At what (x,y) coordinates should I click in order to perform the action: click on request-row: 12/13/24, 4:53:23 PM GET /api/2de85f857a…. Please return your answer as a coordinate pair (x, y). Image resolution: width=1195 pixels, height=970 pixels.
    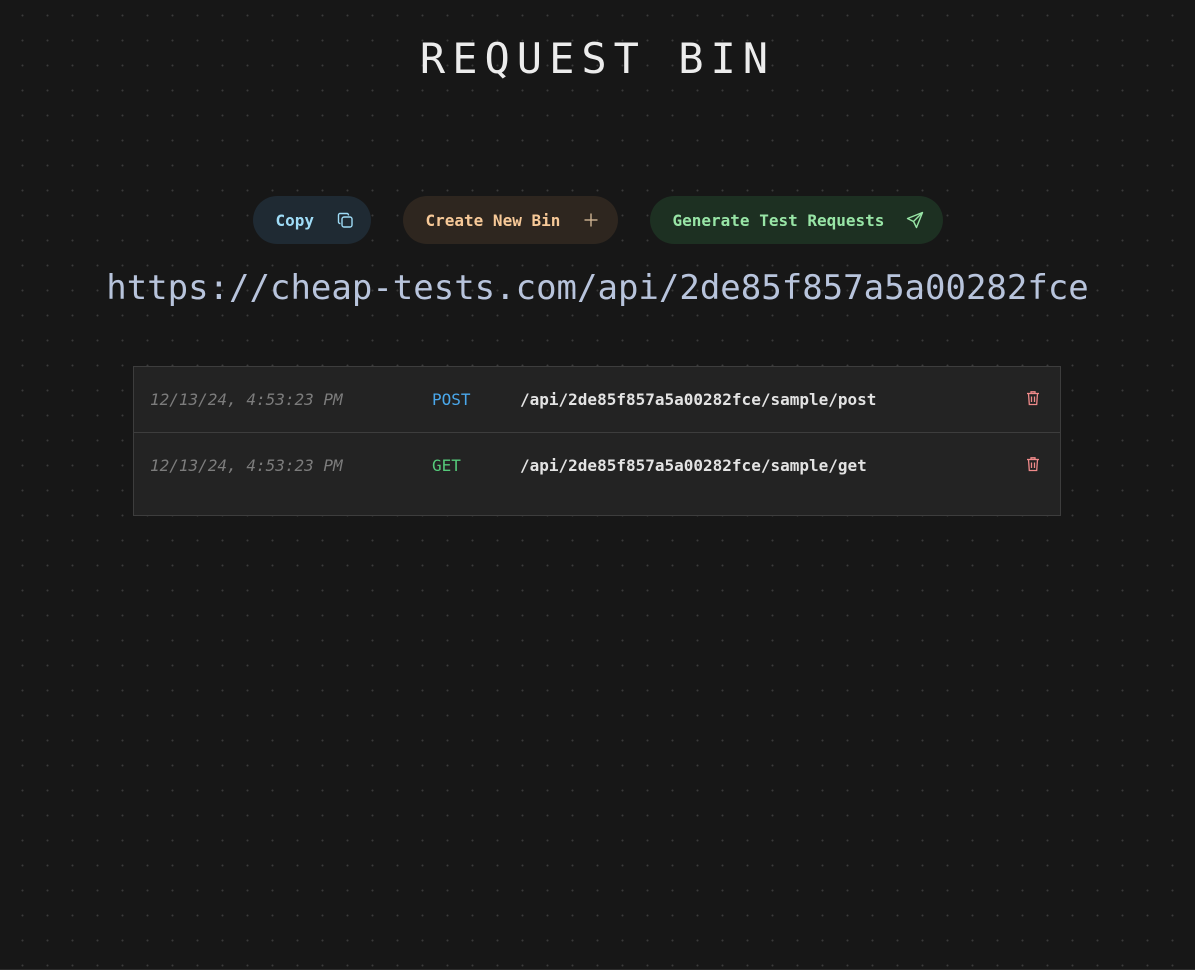
    Looking at the image, I should click on (597, 466).